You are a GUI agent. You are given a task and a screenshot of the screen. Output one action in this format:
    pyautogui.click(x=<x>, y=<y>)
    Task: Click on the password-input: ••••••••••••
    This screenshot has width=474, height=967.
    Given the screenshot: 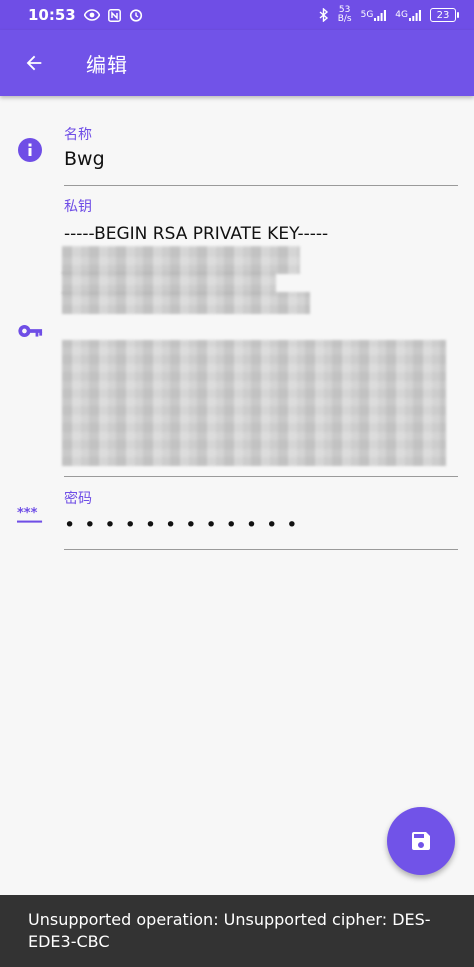 What is the action you would take?
    pyautogui.click(x=261, y=525)
    